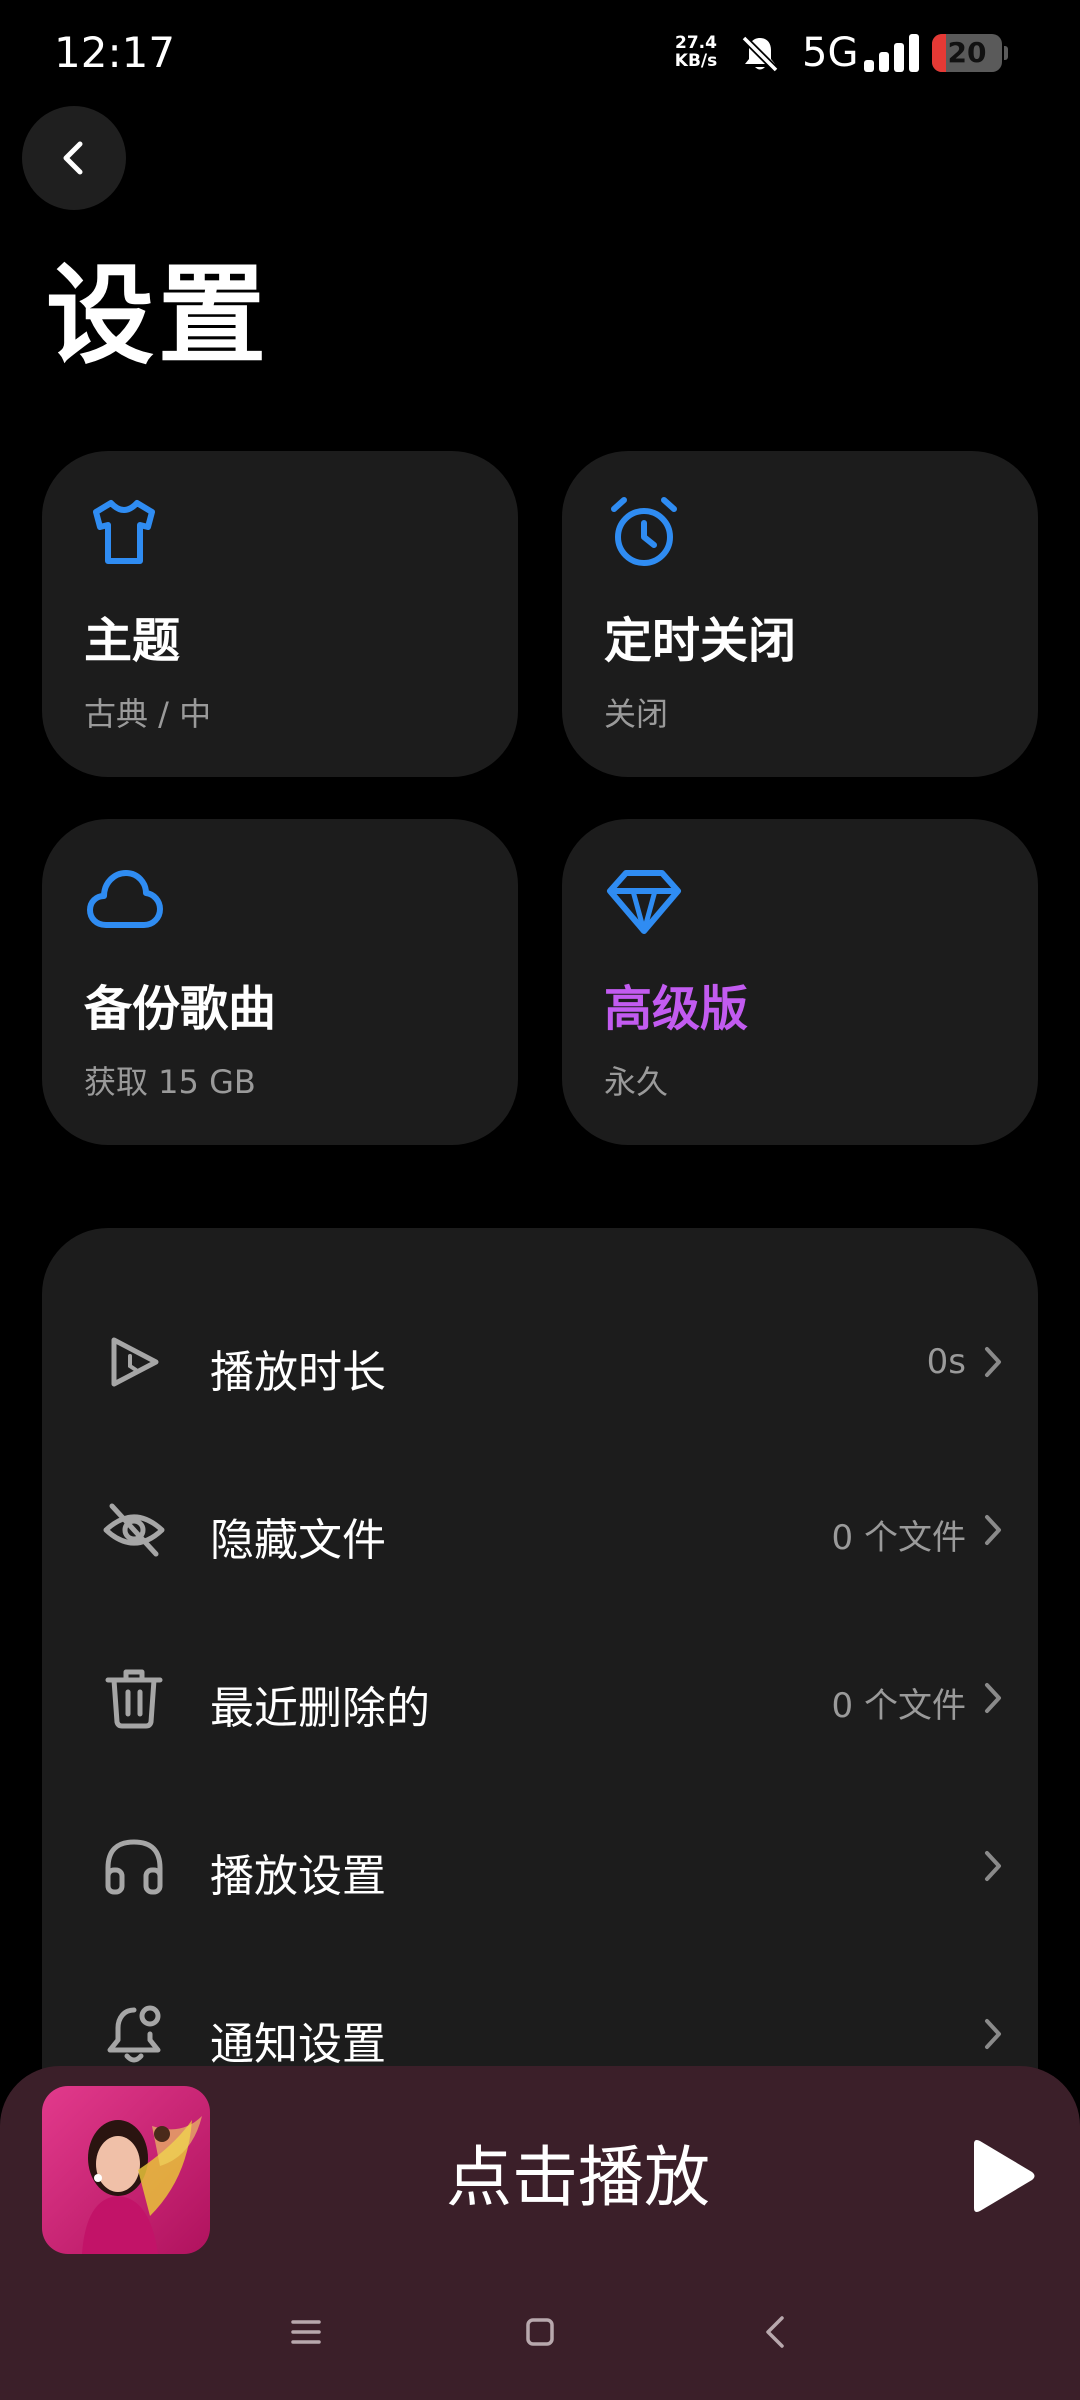  Describe the element at coordinates (696, 61) in the screenshot. I see `network-speed-unit: KB/s` at that location.